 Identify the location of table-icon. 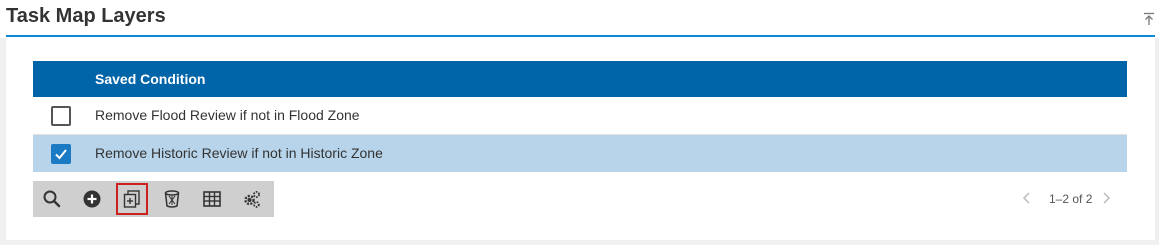
(212, 199).